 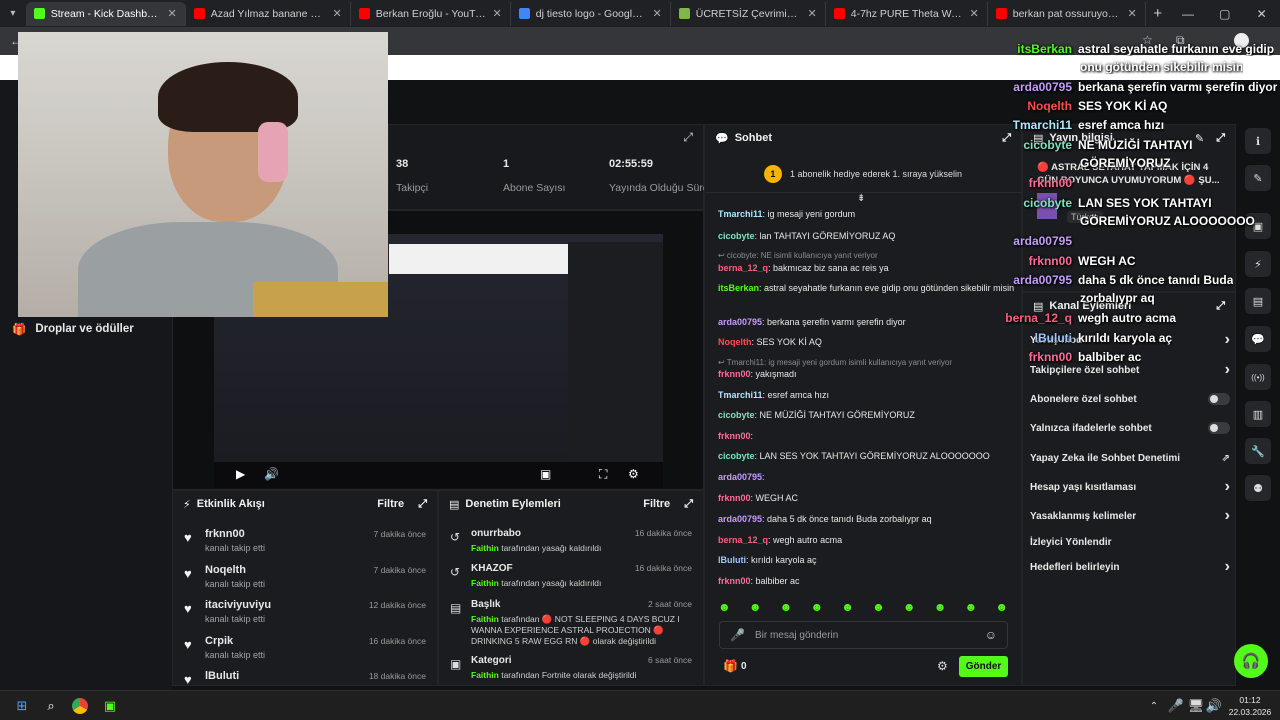 What do you see at coordinates (1130, 542) in the screenshot?
I see `channel-action-item: İzleyici Yönlendir` at bounding box center [1130, 542].